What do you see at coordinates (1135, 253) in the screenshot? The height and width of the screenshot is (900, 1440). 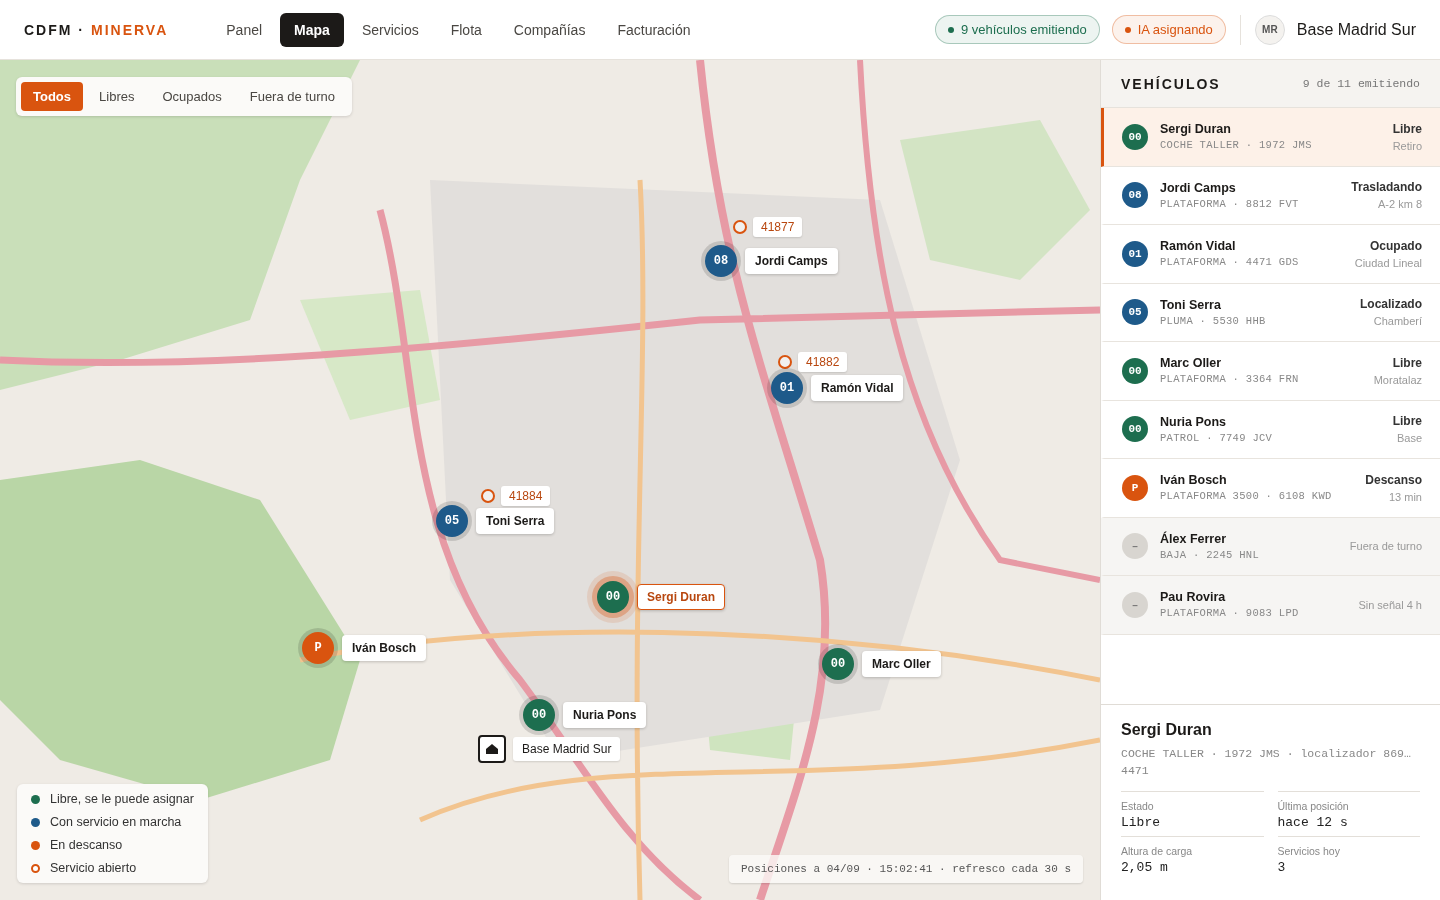 I see `status-badge: 01` at bounding box center [1135, 253].